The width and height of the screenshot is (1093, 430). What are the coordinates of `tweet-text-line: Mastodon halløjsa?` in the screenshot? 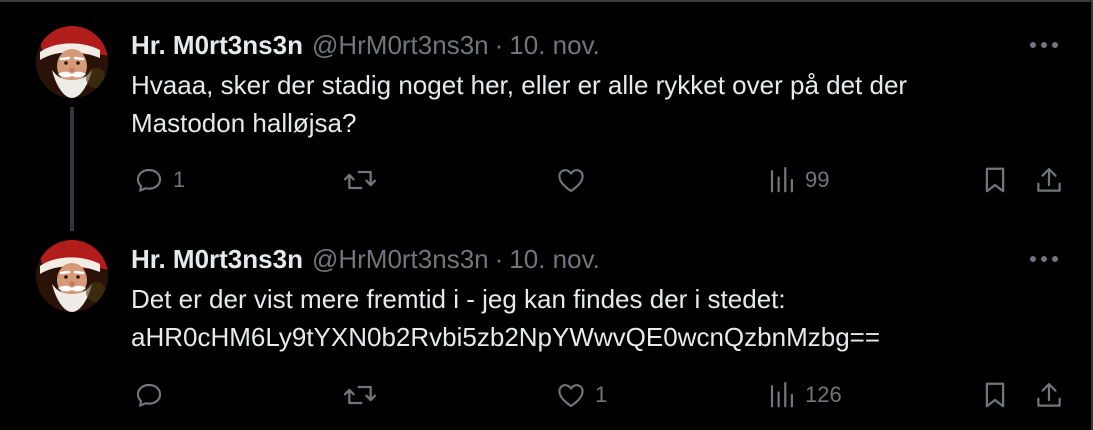 It's located at (244, 123).